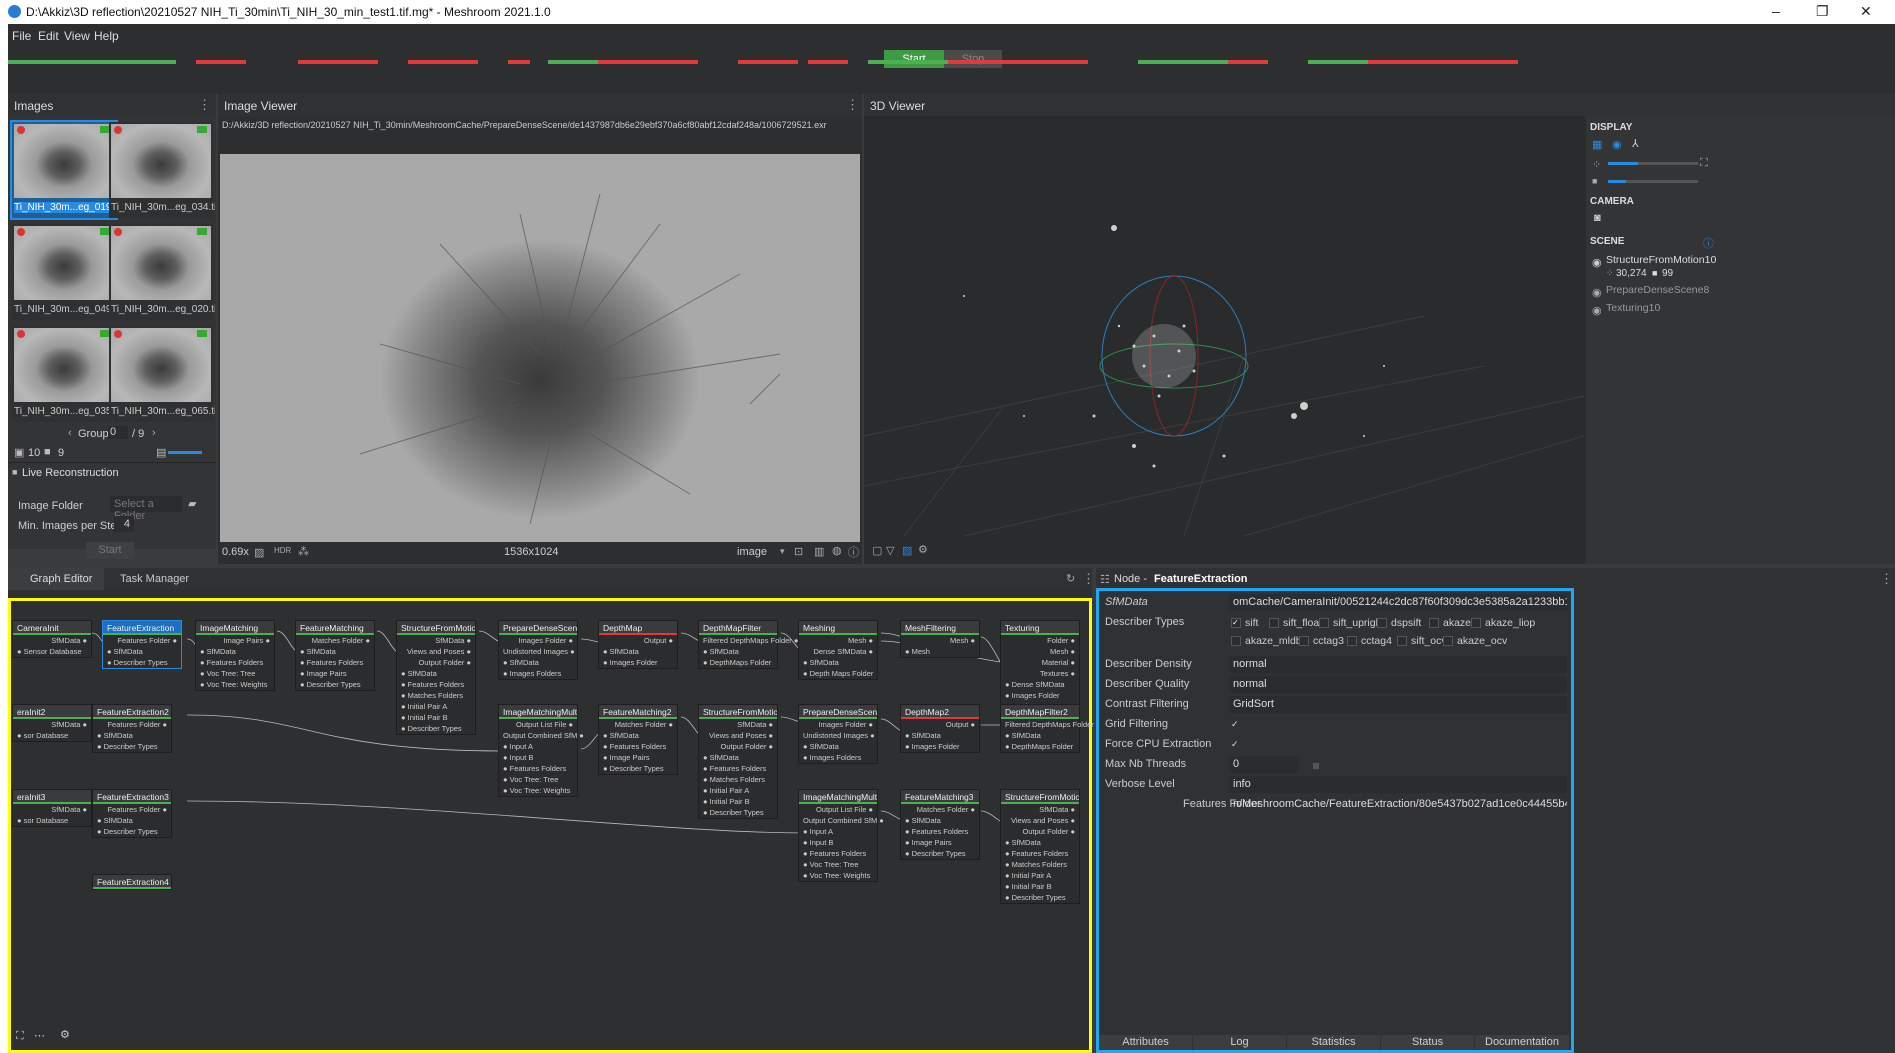  I want to click on scene-item-sfm: StructureFromMotion10, so click(1661, 260).